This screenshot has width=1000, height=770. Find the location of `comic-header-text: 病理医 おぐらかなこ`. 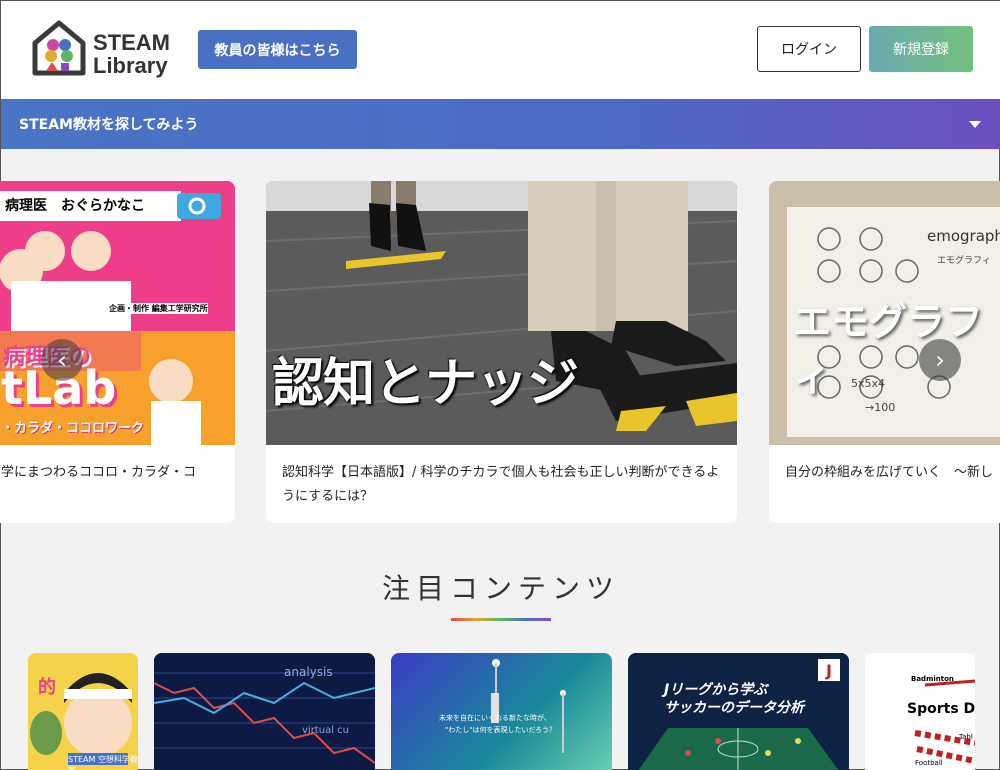

comic-header-text: 病理医 おぐらかなこ is located at coordinates (75, 206).